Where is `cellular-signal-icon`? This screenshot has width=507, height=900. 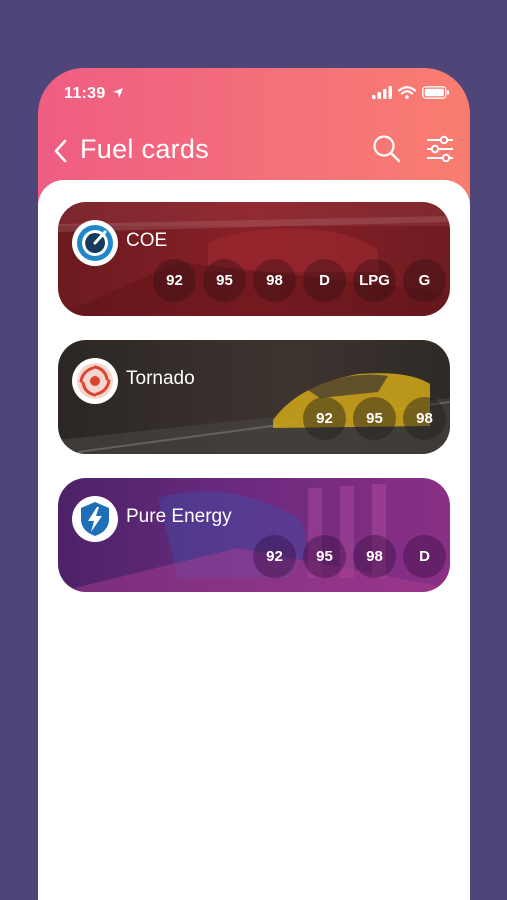
cellular-signal-icon is located at coordinates (382, 92).